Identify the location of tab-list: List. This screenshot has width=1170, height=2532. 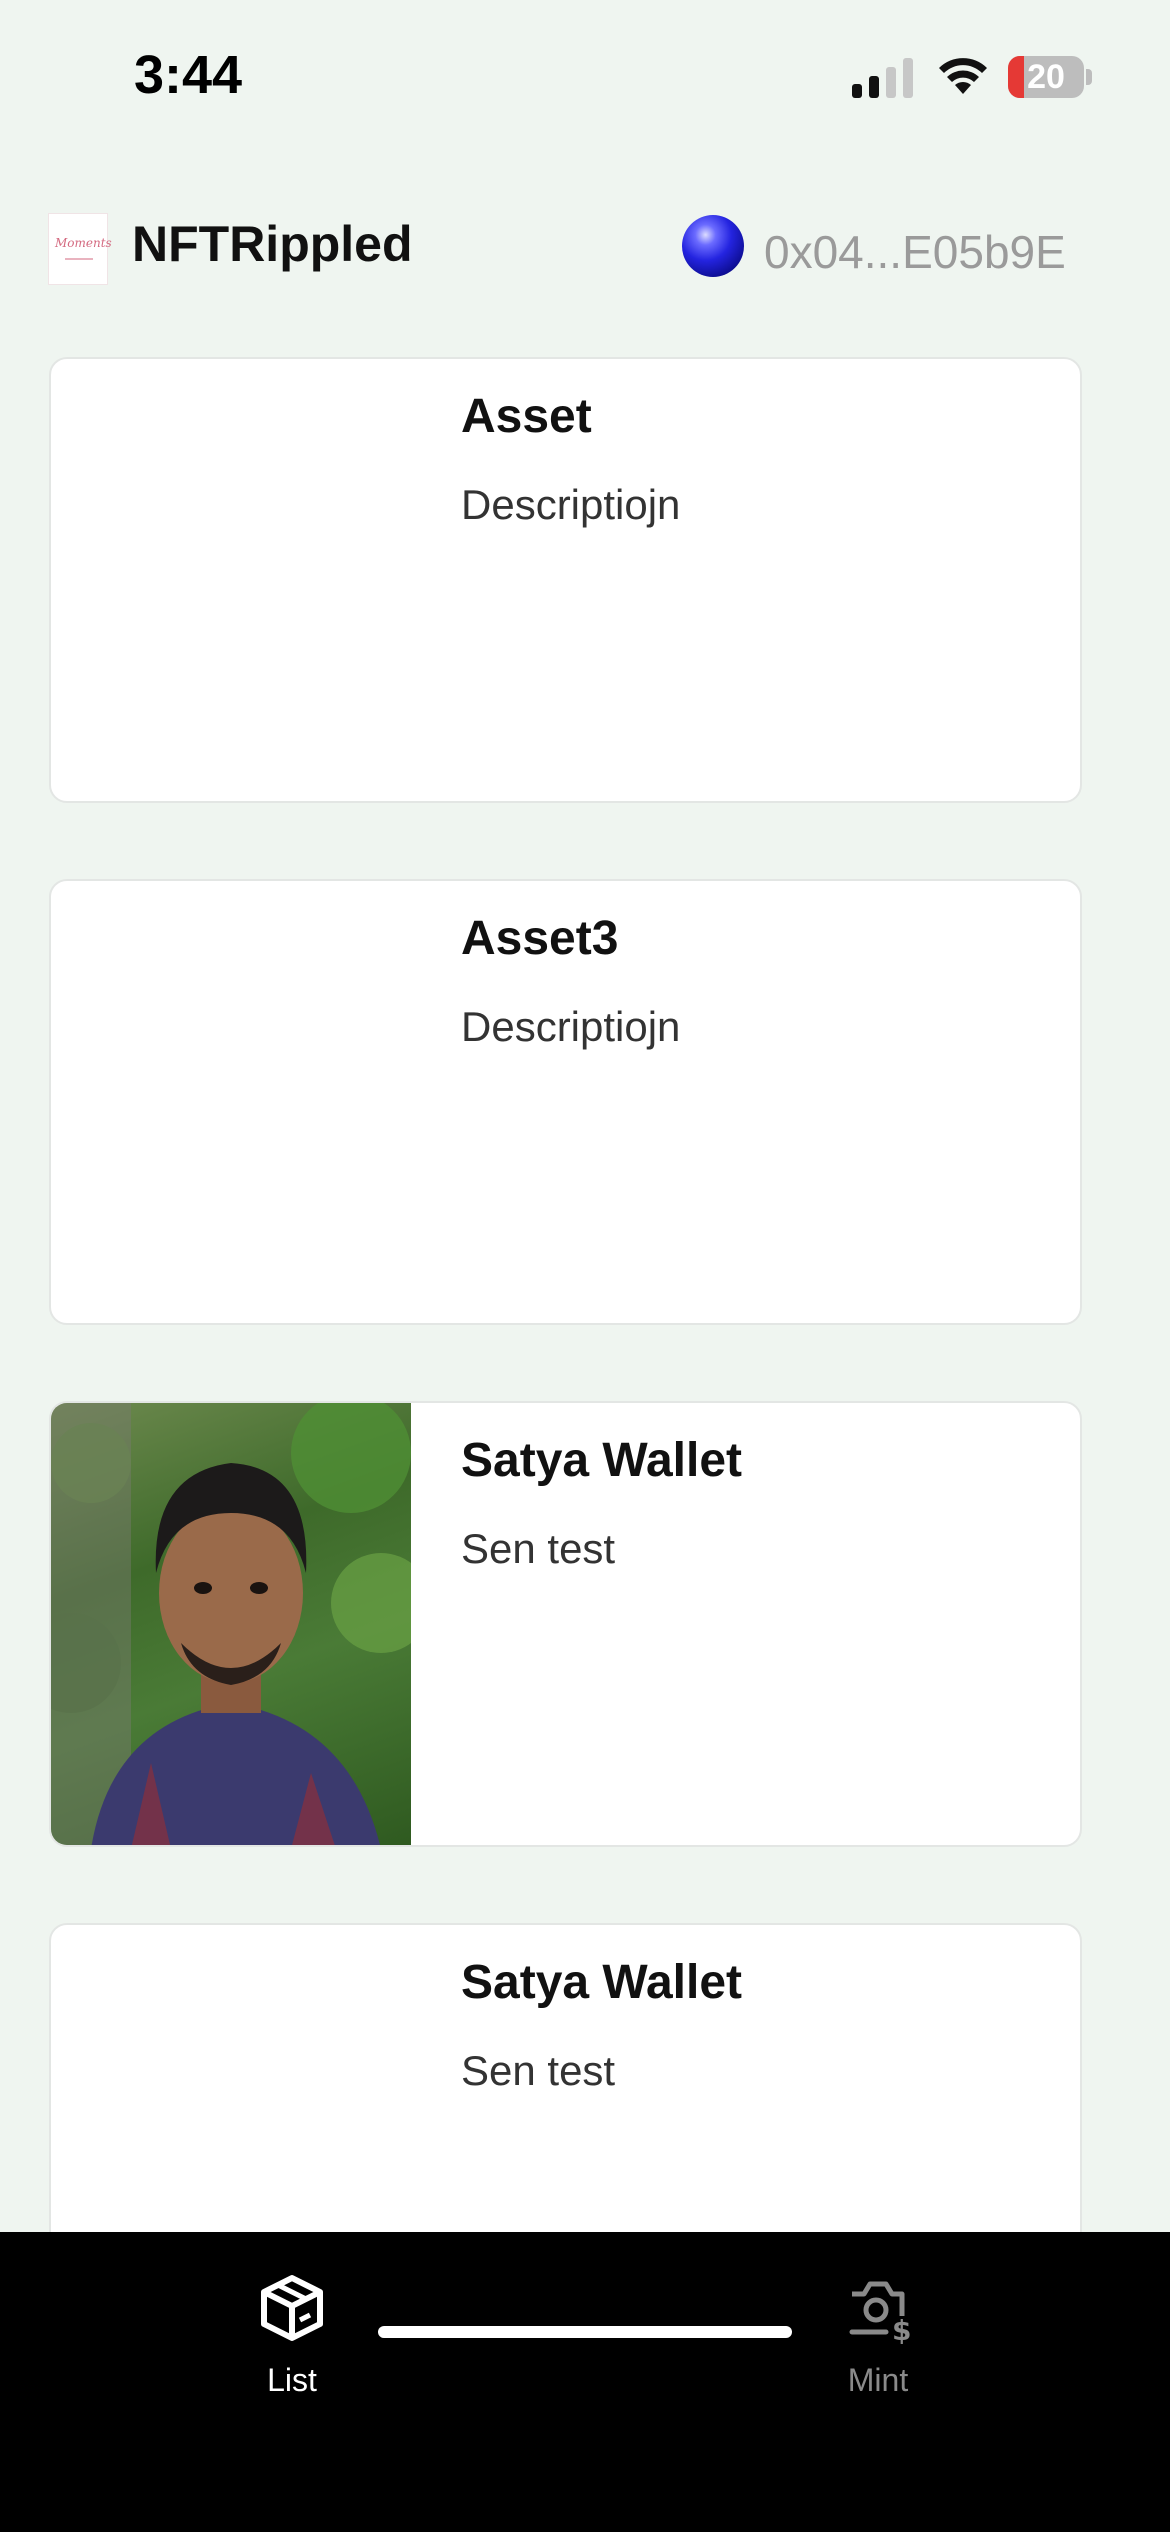
(292, 2352).